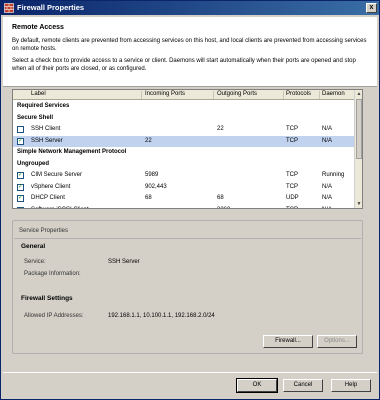  Describe the element at coordinates (72, 152) in the screenshot. I see `group-label: Simple Network Management Protocol` at that location.